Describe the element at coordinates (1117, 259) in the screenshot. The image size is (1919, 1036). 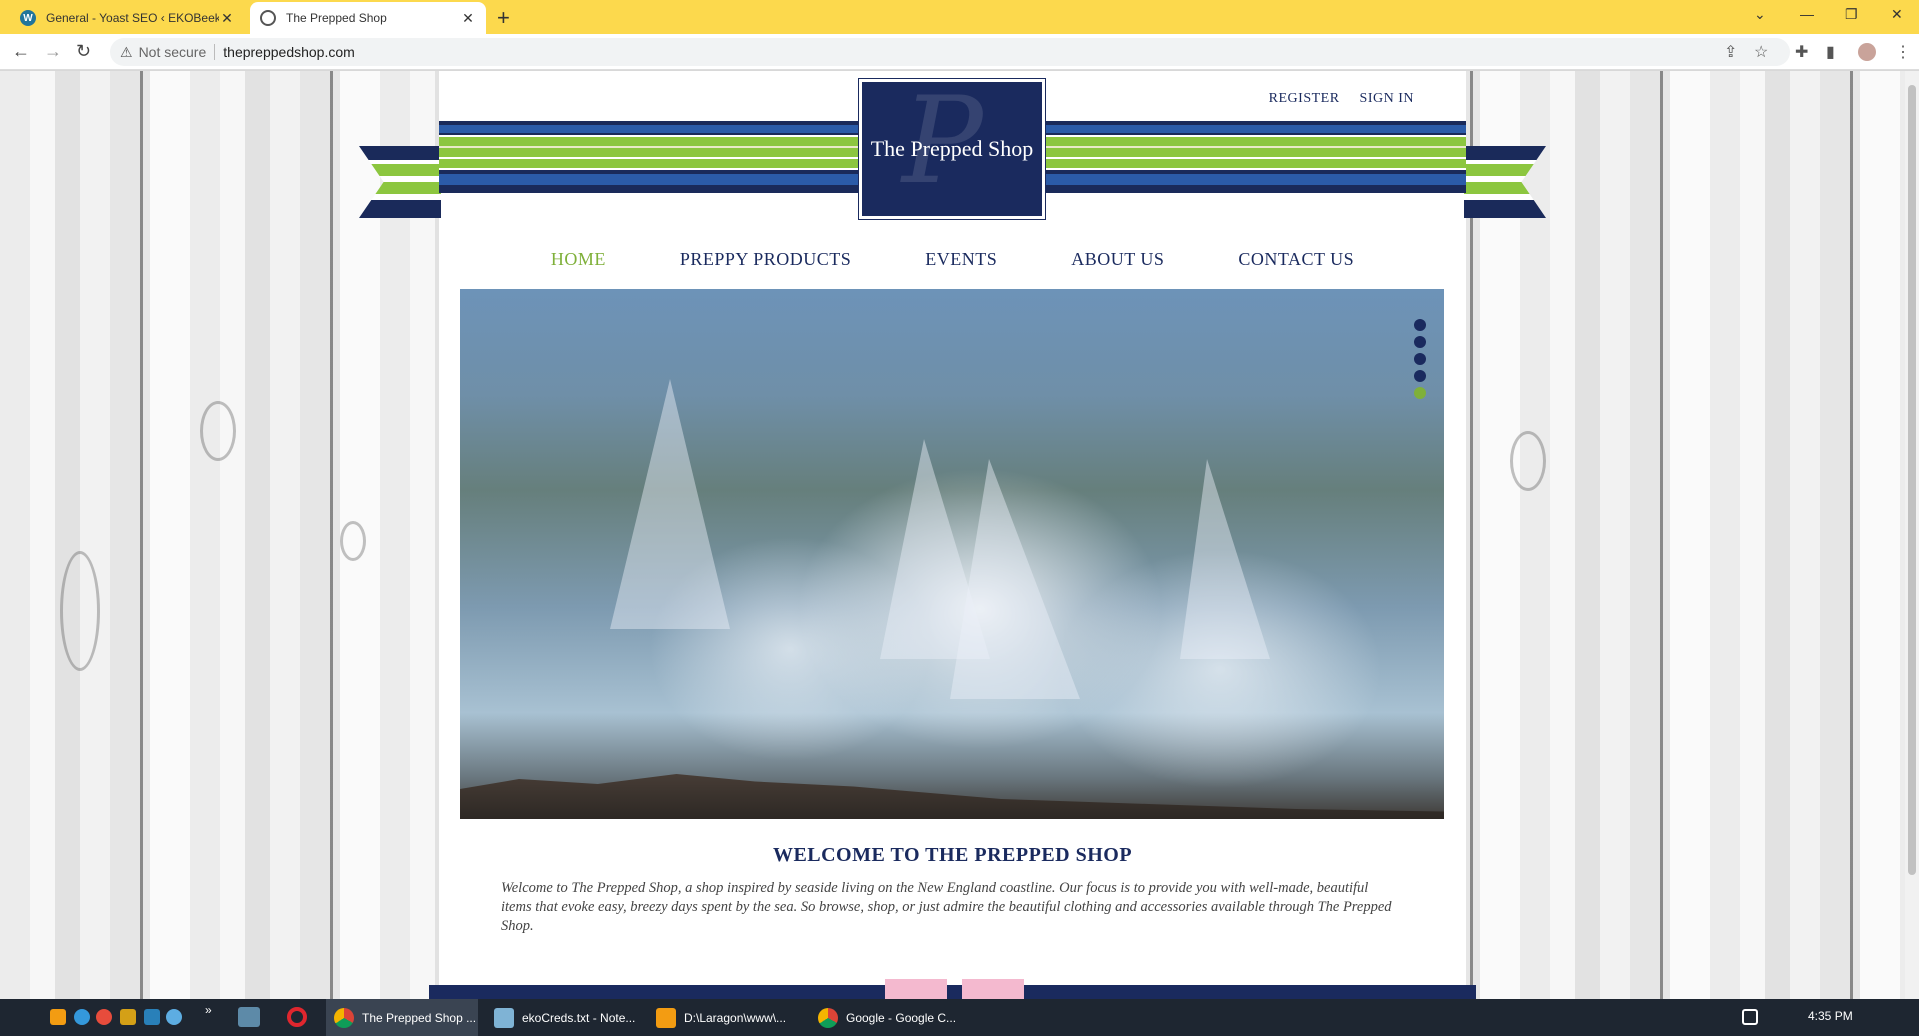
I see `nav-about-us: ABOUT US` at that location.